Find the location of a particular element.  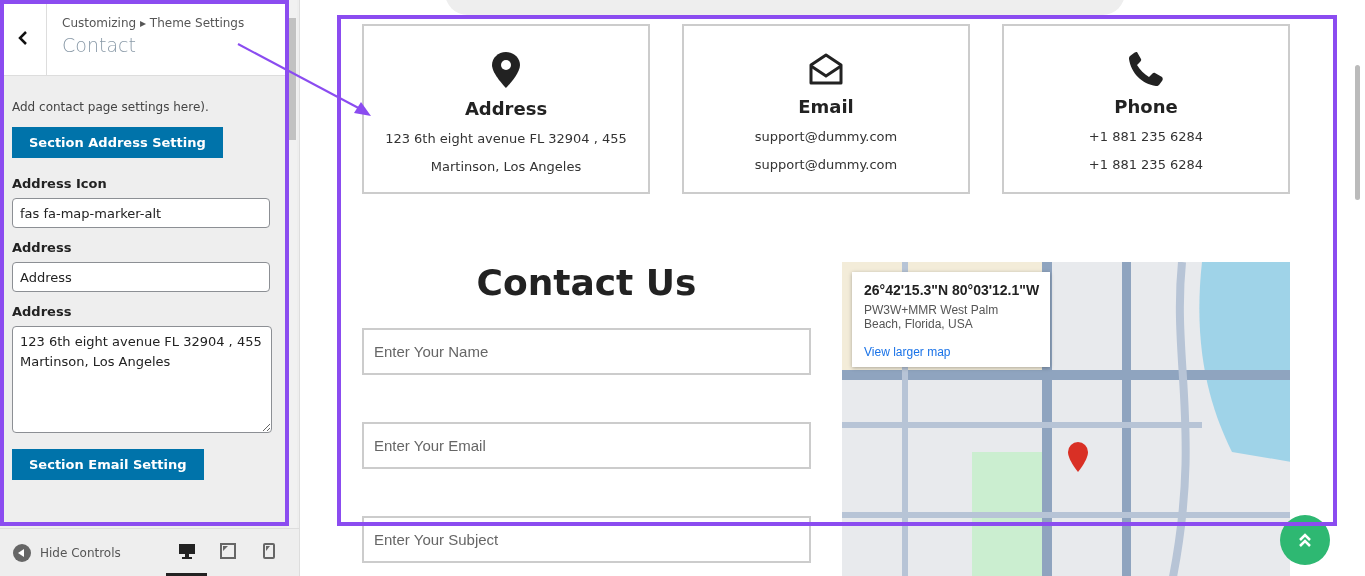

card-title: Email is located at coordinates (826, 106).